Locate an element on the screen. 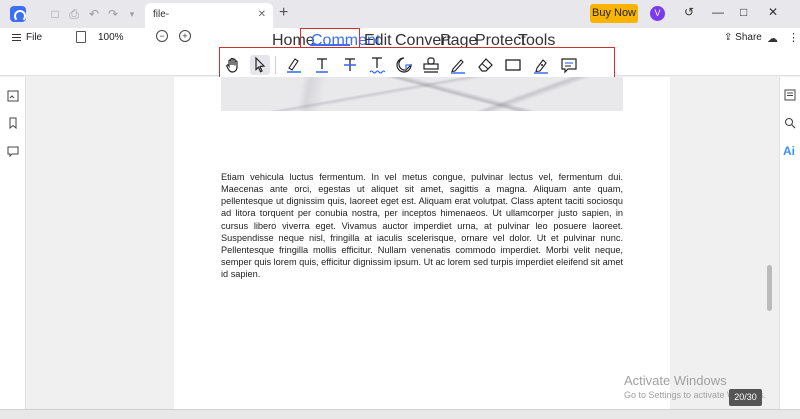  search-icon is located at coordinates (790, 123).